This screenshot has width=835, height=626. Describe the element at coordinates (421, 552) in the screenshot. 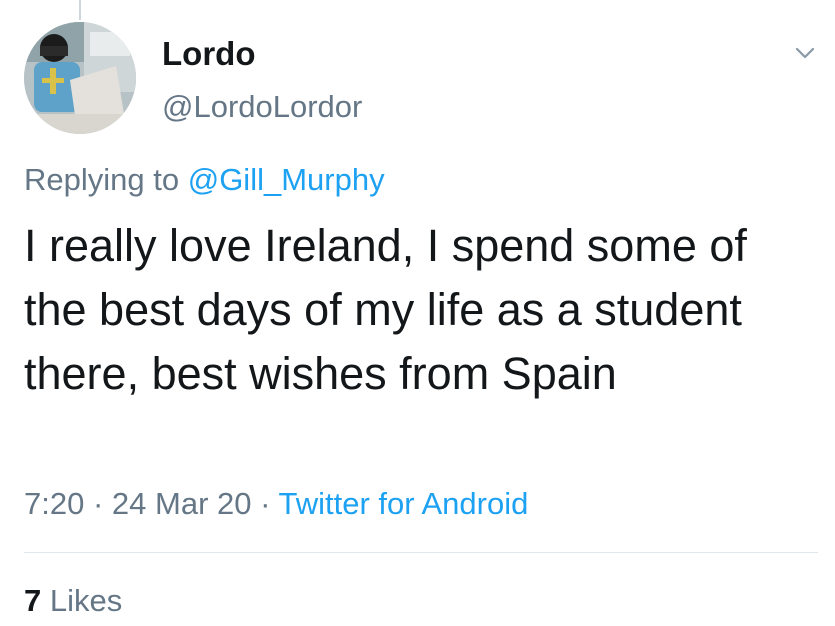

I see `divider` at that location.